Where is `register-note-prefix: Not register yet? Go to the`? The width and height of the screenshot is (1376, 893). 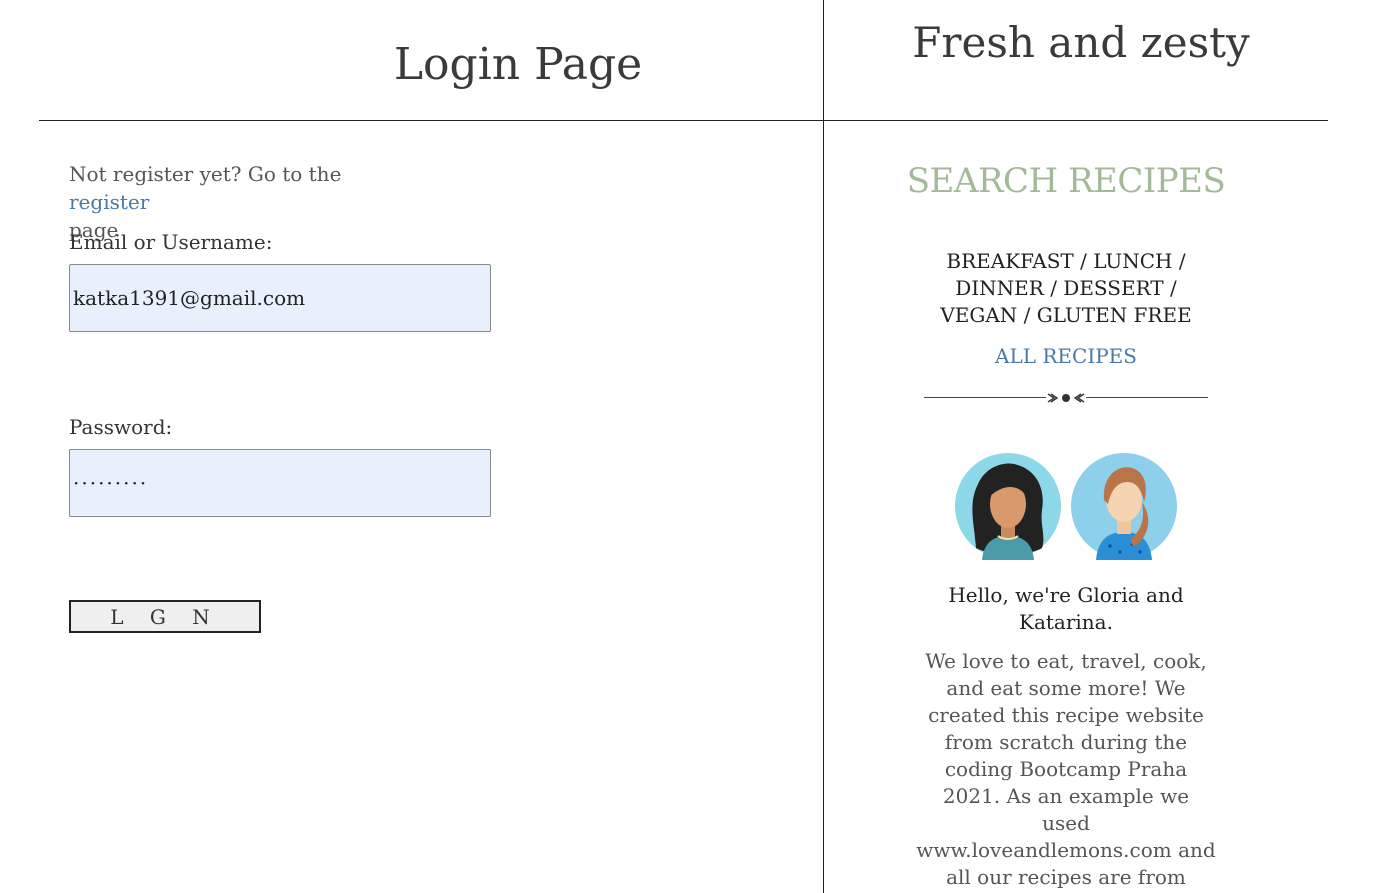
register-note-prefix: Not register yet? Go to the is located at coordinates (205, 174).